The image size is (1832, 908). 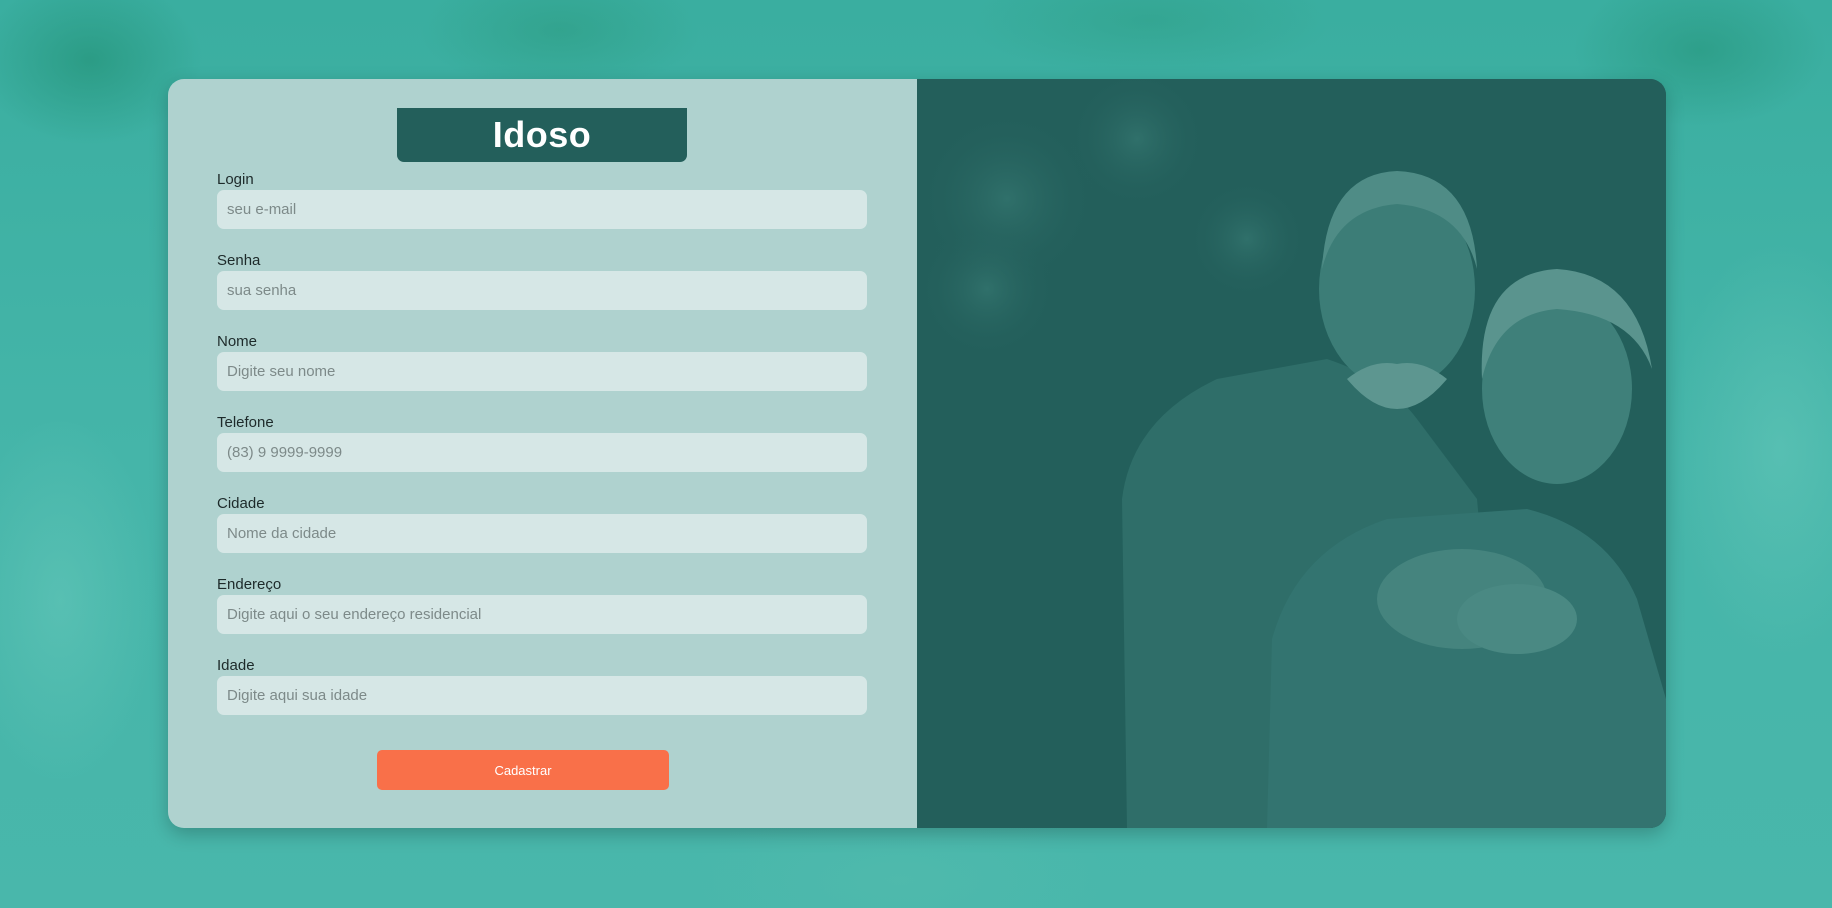 I want to click on form-title-banner: Idoso, so click(x=542, y=135).